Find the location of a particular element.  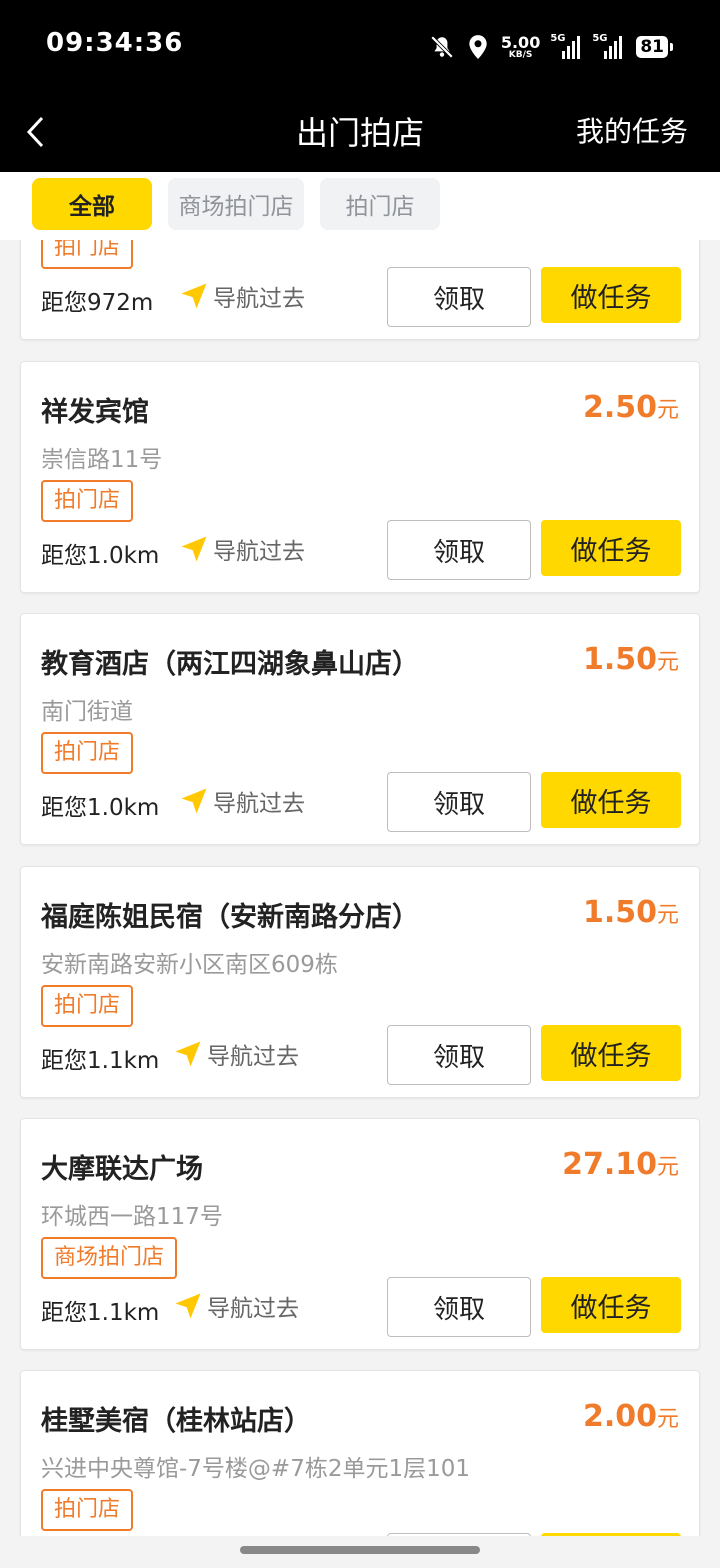

store-address: 兴进中央尊馆-7号楼@#7栋2单元1层101 is located at coordinates (256, 1469).